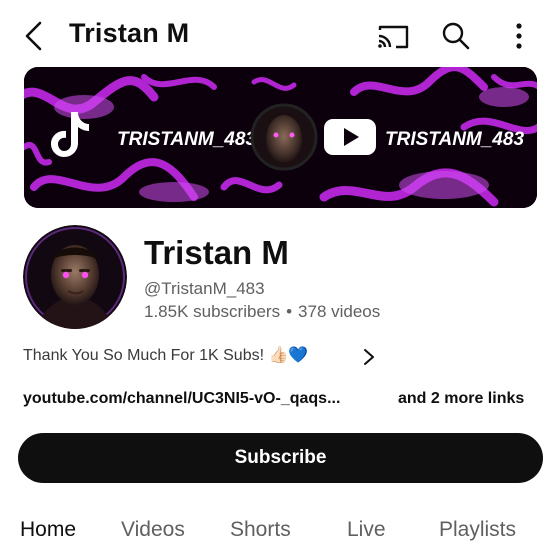 The width and height of the screenshot is (560, 560). Describe the element at coordinates (456, 36) in the screenshot. I see `search-icon` at that location.